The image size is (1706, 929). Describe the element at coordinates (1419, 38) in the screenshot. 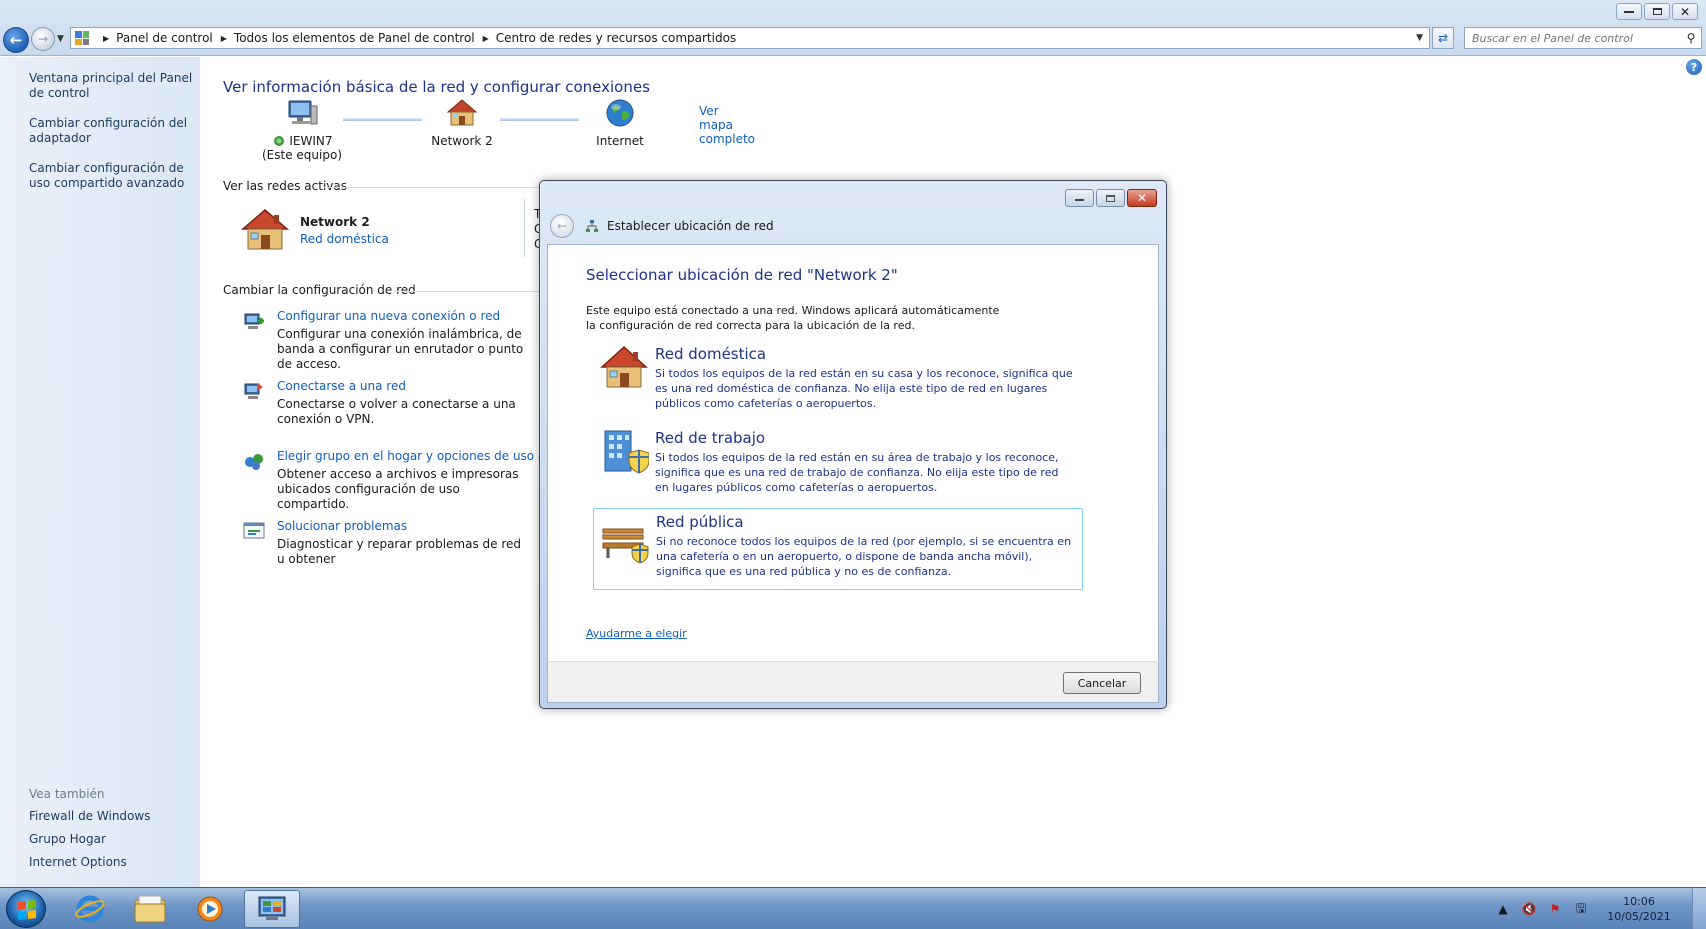

I see `address-dropdown-icon: ▼` at that location.